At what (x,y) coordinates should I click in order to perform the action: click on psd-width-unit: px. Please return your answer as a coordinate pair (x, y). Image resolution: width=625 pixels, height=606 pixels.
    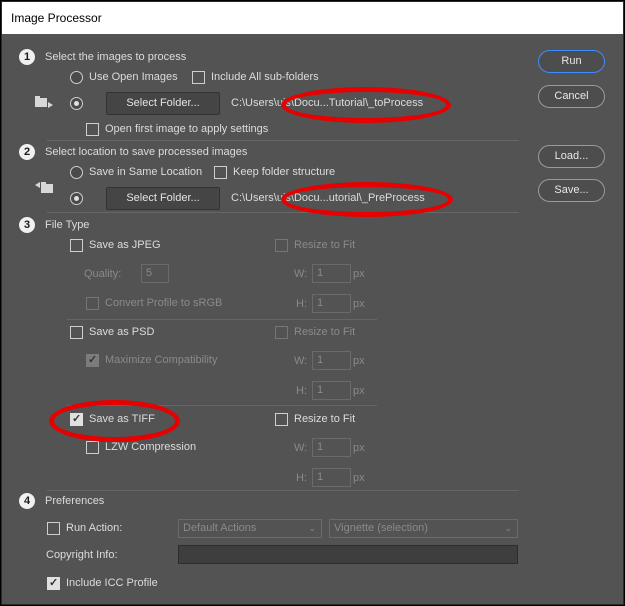
    Looking at the image, I should click on (359, 361).